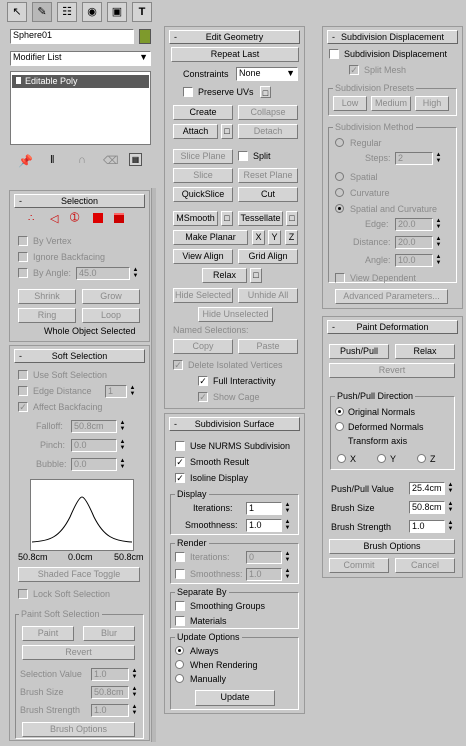 The width and height of the screenshot is (466, 746). I want to click on view-align-button: View Align, so click(203, 256).